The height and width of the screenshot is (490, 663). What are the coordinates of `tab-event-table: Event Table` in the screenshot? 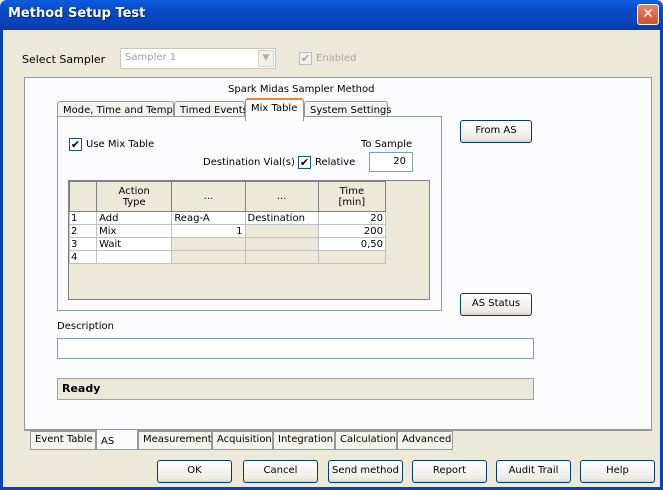 It's located at (63, 440).